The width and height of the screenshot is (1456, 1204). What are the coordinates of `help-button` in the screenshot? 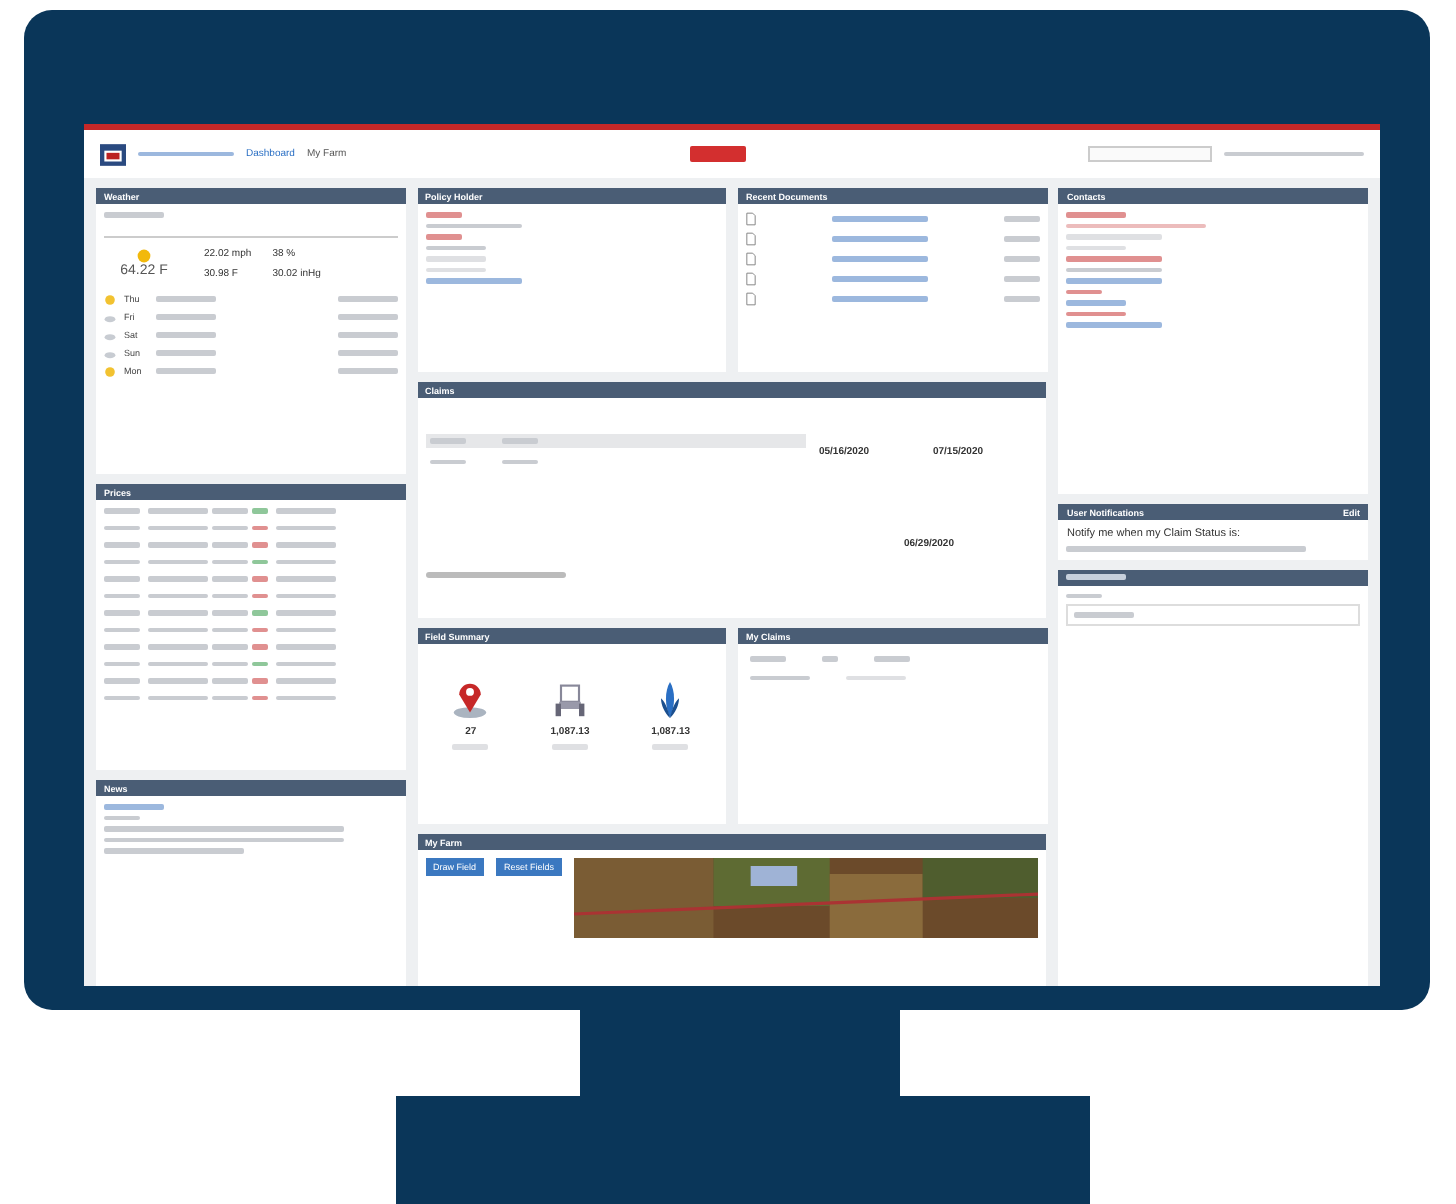 It's located at (717, 154).